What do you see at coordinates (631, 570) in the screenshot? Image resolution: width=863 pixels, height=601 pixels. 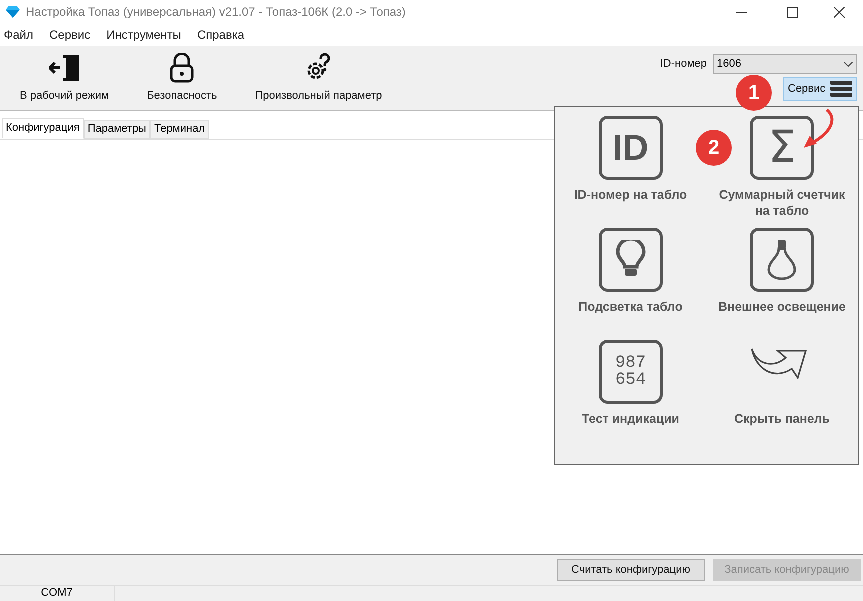 I see `read-config-button: Считать конфигурацию` at bounding box center [631, 570].